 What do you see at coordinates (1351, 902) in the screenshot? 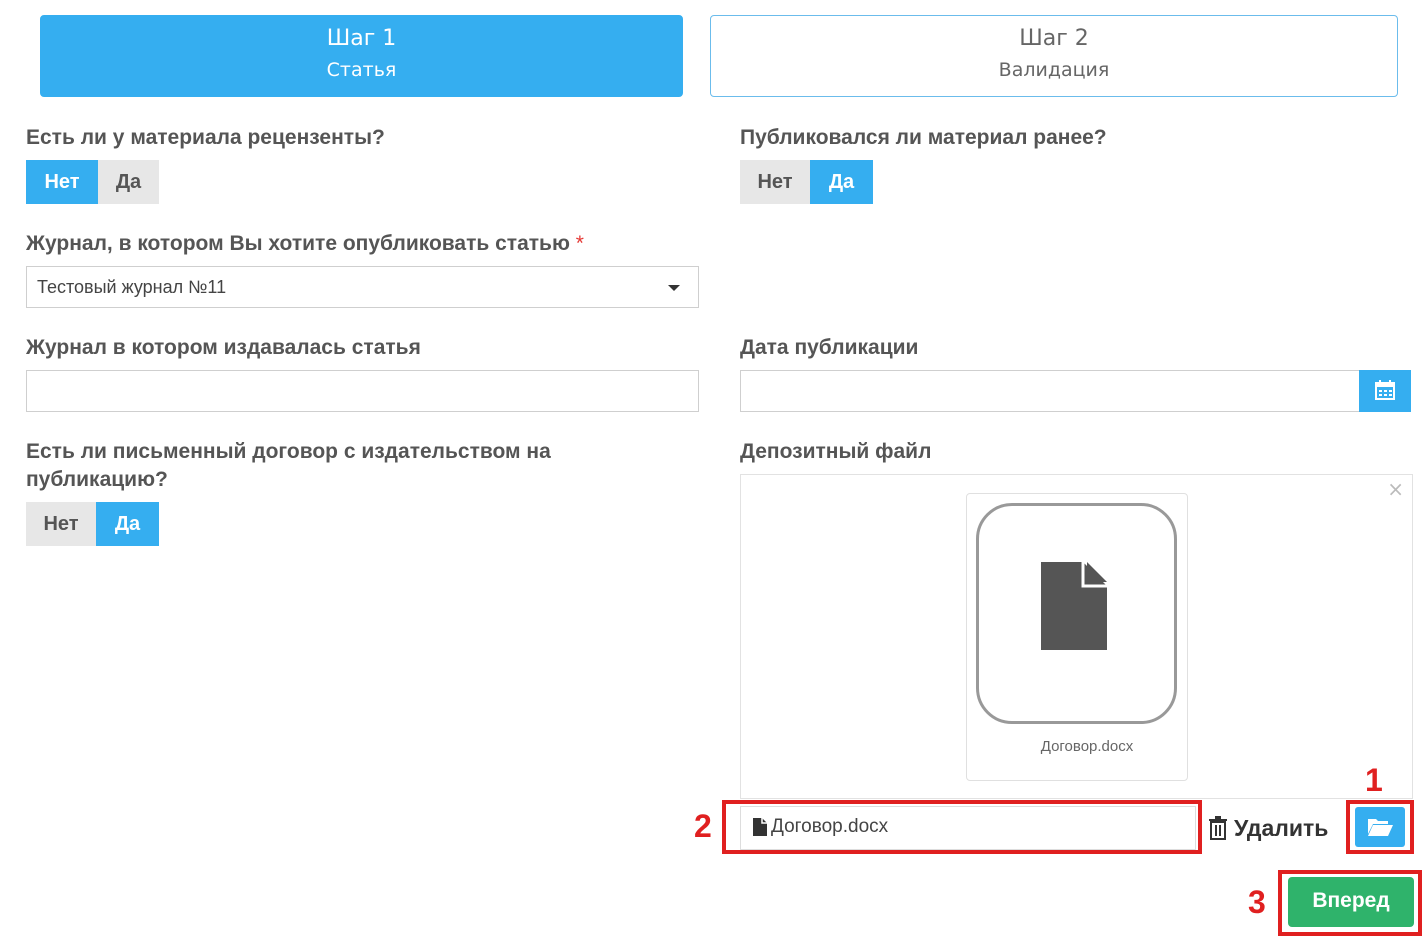
I see `next-button: Вперед` at bounding box center [1351, 902].